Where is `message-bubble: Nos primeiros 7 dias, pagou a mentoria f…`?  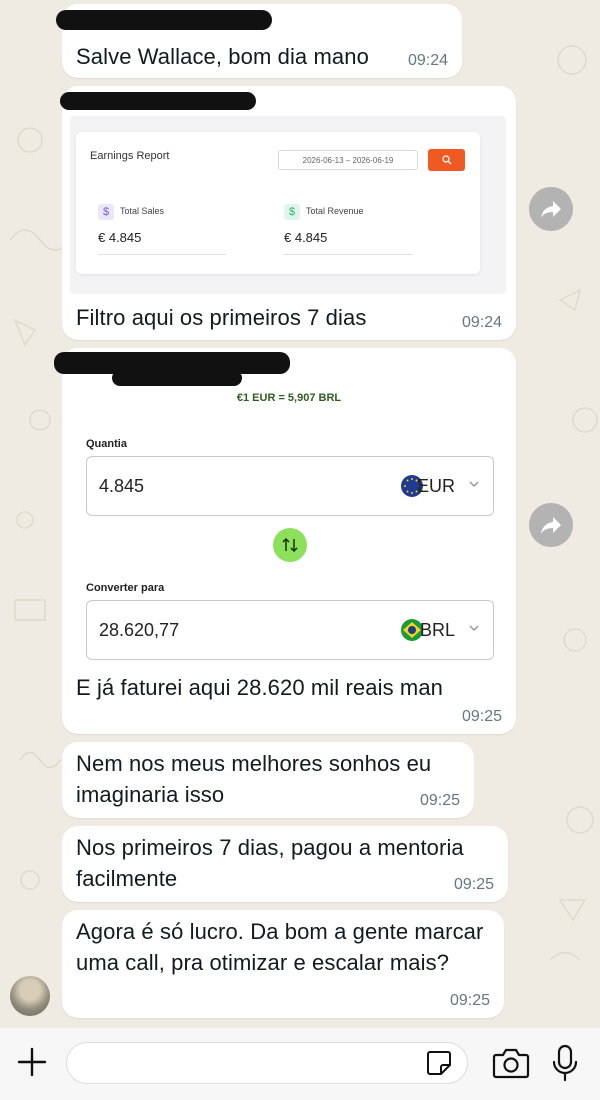
message-bubble: Nos primeiros 7 dias, pagou a mentoria f… is located at coordinates (285, 864).